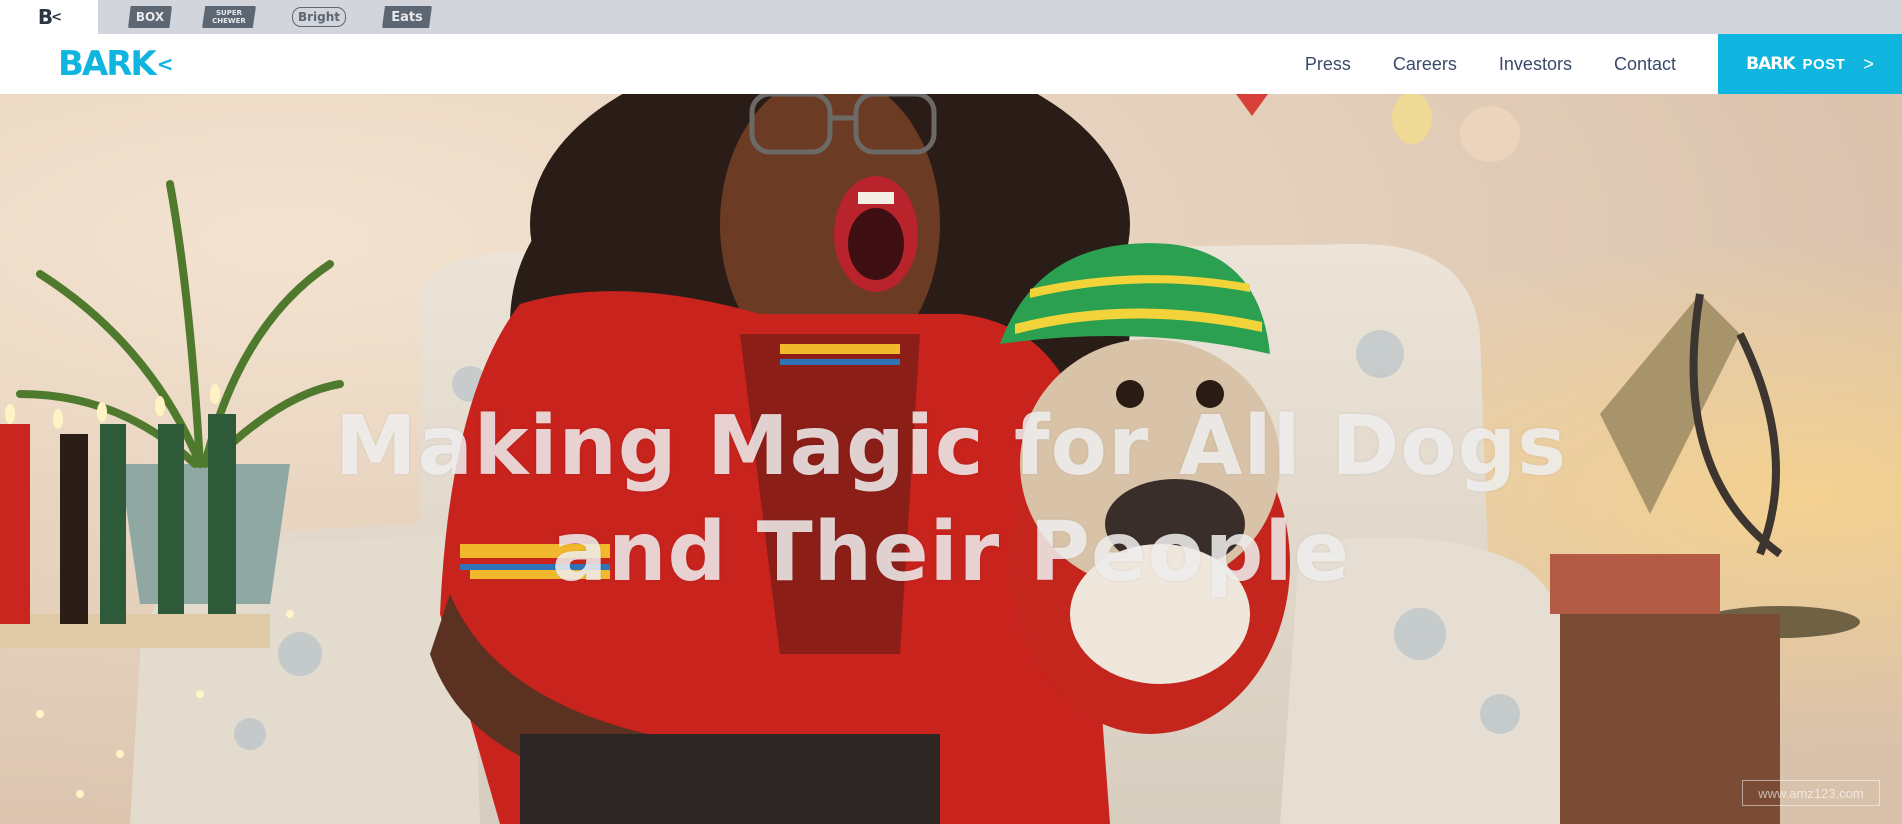  What do you see at coordinates (1811, 793) in the screenshot?
I see `watermark-badge: www.amz123.com` at bounding box center [1811, 793].